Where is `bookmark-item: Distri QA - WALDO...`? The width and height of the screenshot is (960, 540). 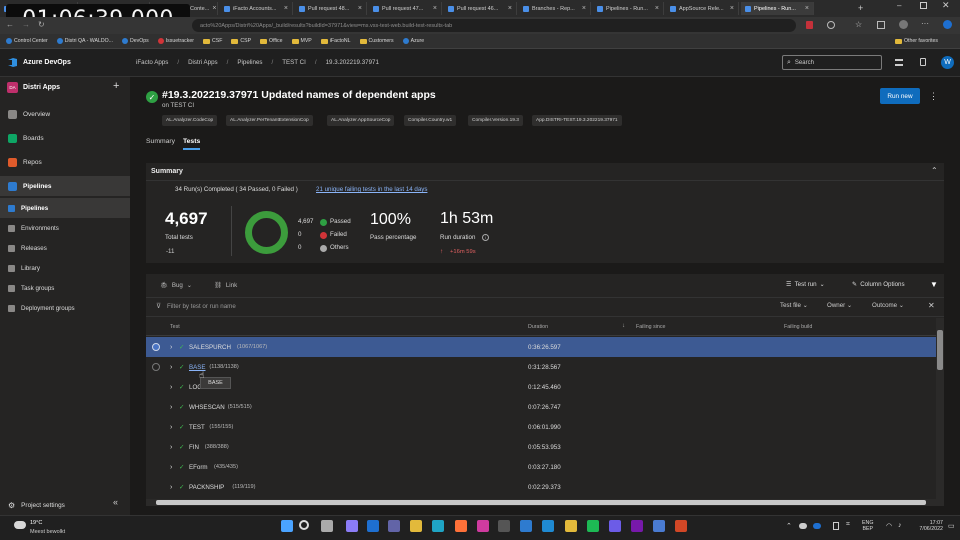
bookmark-item: Distri QA - WALDO... is located at coordinates (84, 41).